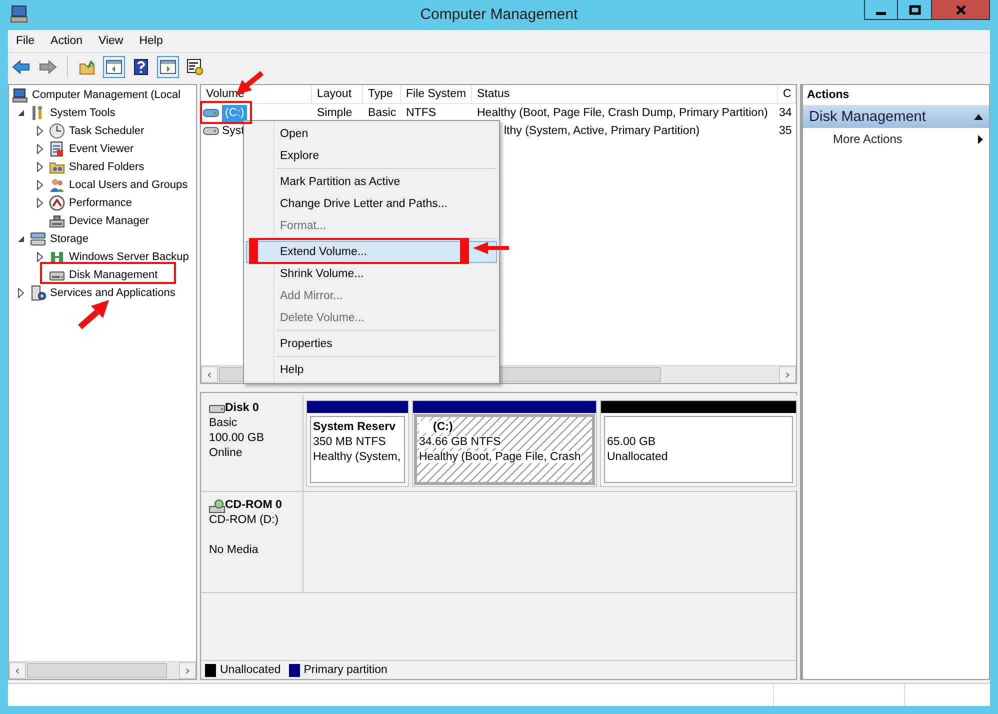 This screenshot has height=714, width=998. I want to click on tree-item: Shared Folders, so click(106, 167).